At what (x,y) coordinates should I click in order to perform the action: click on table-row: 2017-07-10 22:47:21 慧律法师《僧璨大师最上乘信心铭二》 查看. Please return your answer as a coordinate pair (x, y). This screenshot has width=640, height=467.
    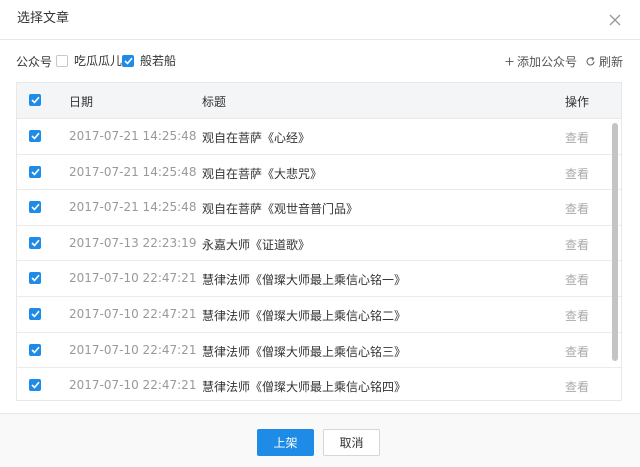
    Looking at the image, I should click on (319, 315).